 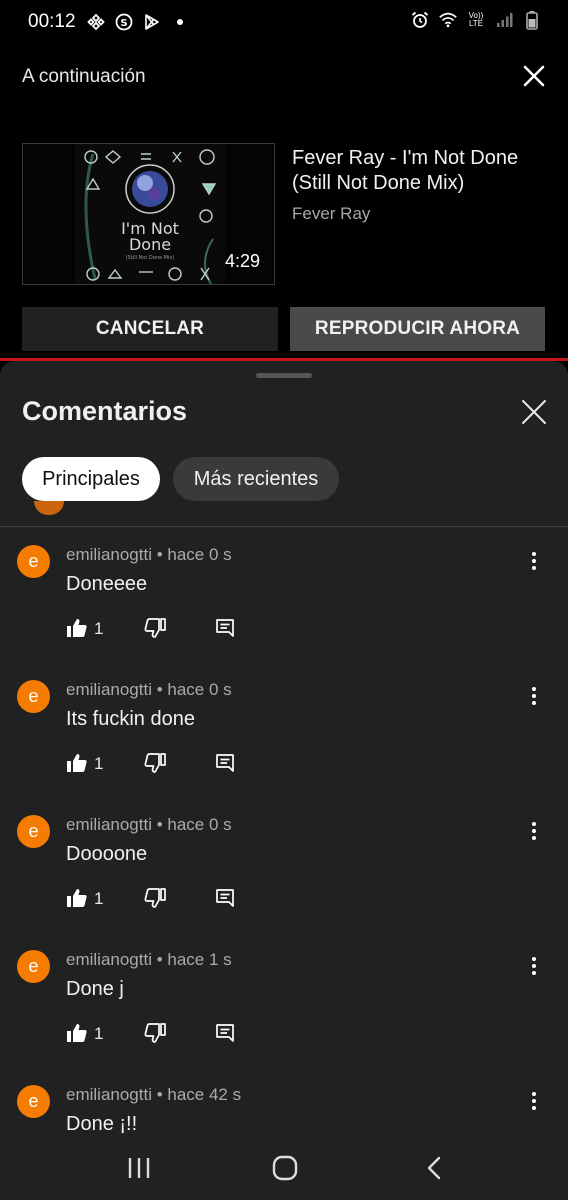 What do you see at coordinates (107, 584) in the screenshot?
I see `comment-text: Doneeee` at bounding box center [107, 584].